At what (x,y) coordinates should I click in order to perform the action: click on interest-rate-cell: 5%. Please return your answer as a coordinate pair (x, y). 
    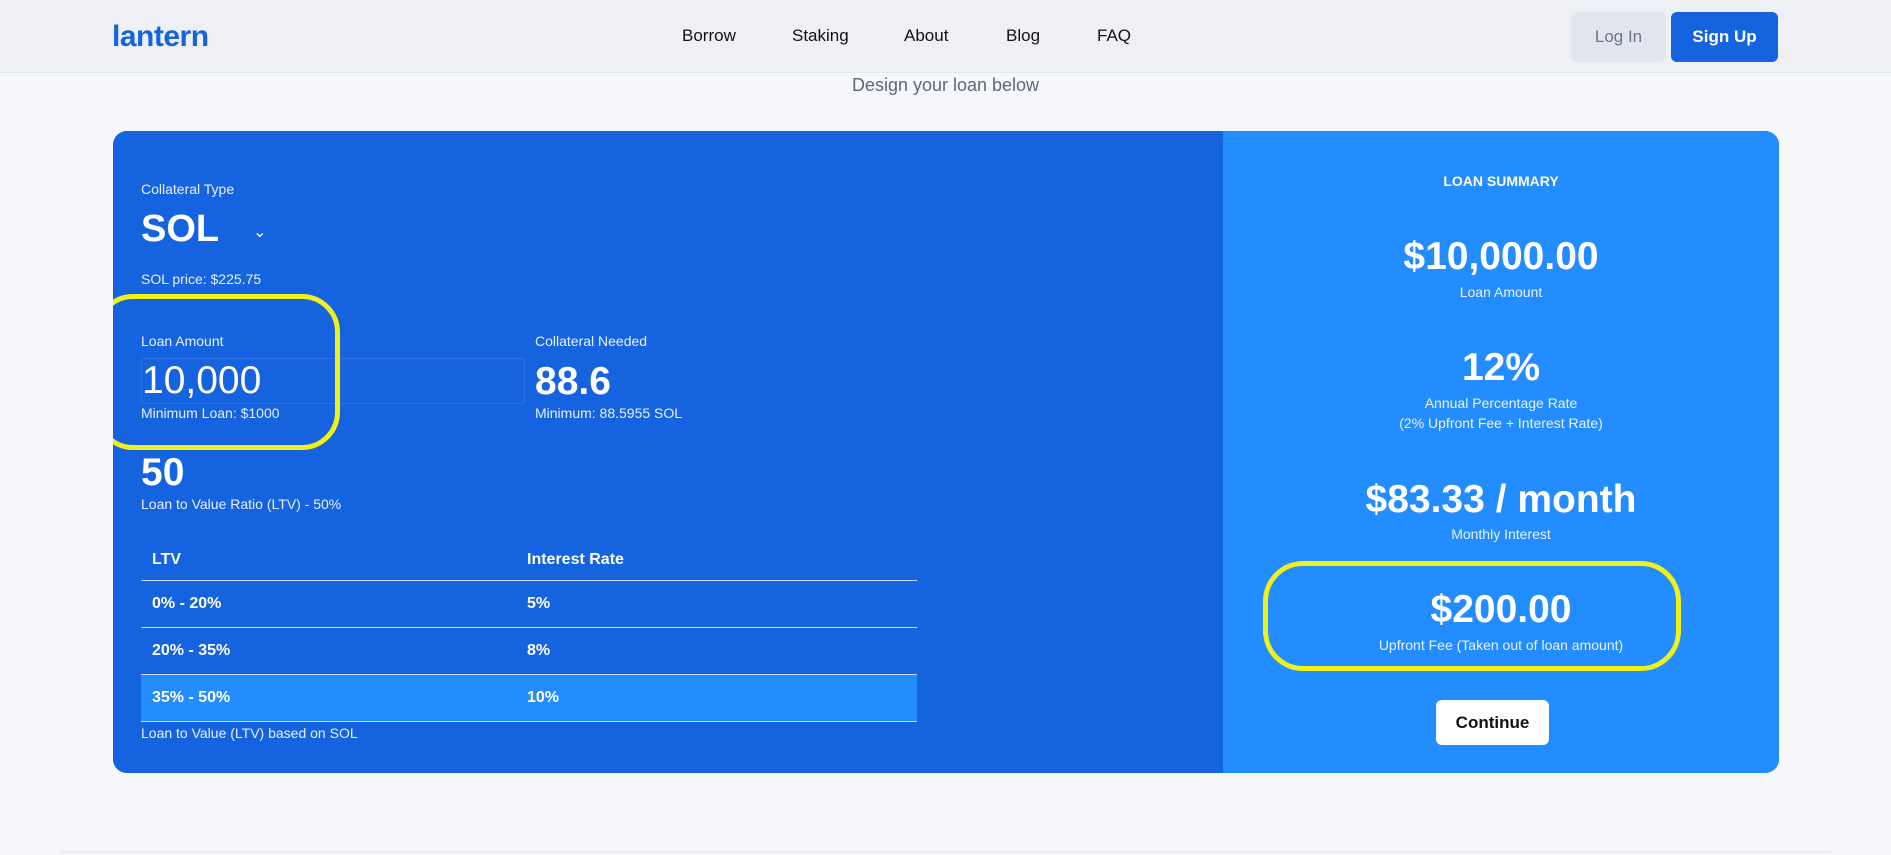
    Looking at the image, I should click on (716, 604).